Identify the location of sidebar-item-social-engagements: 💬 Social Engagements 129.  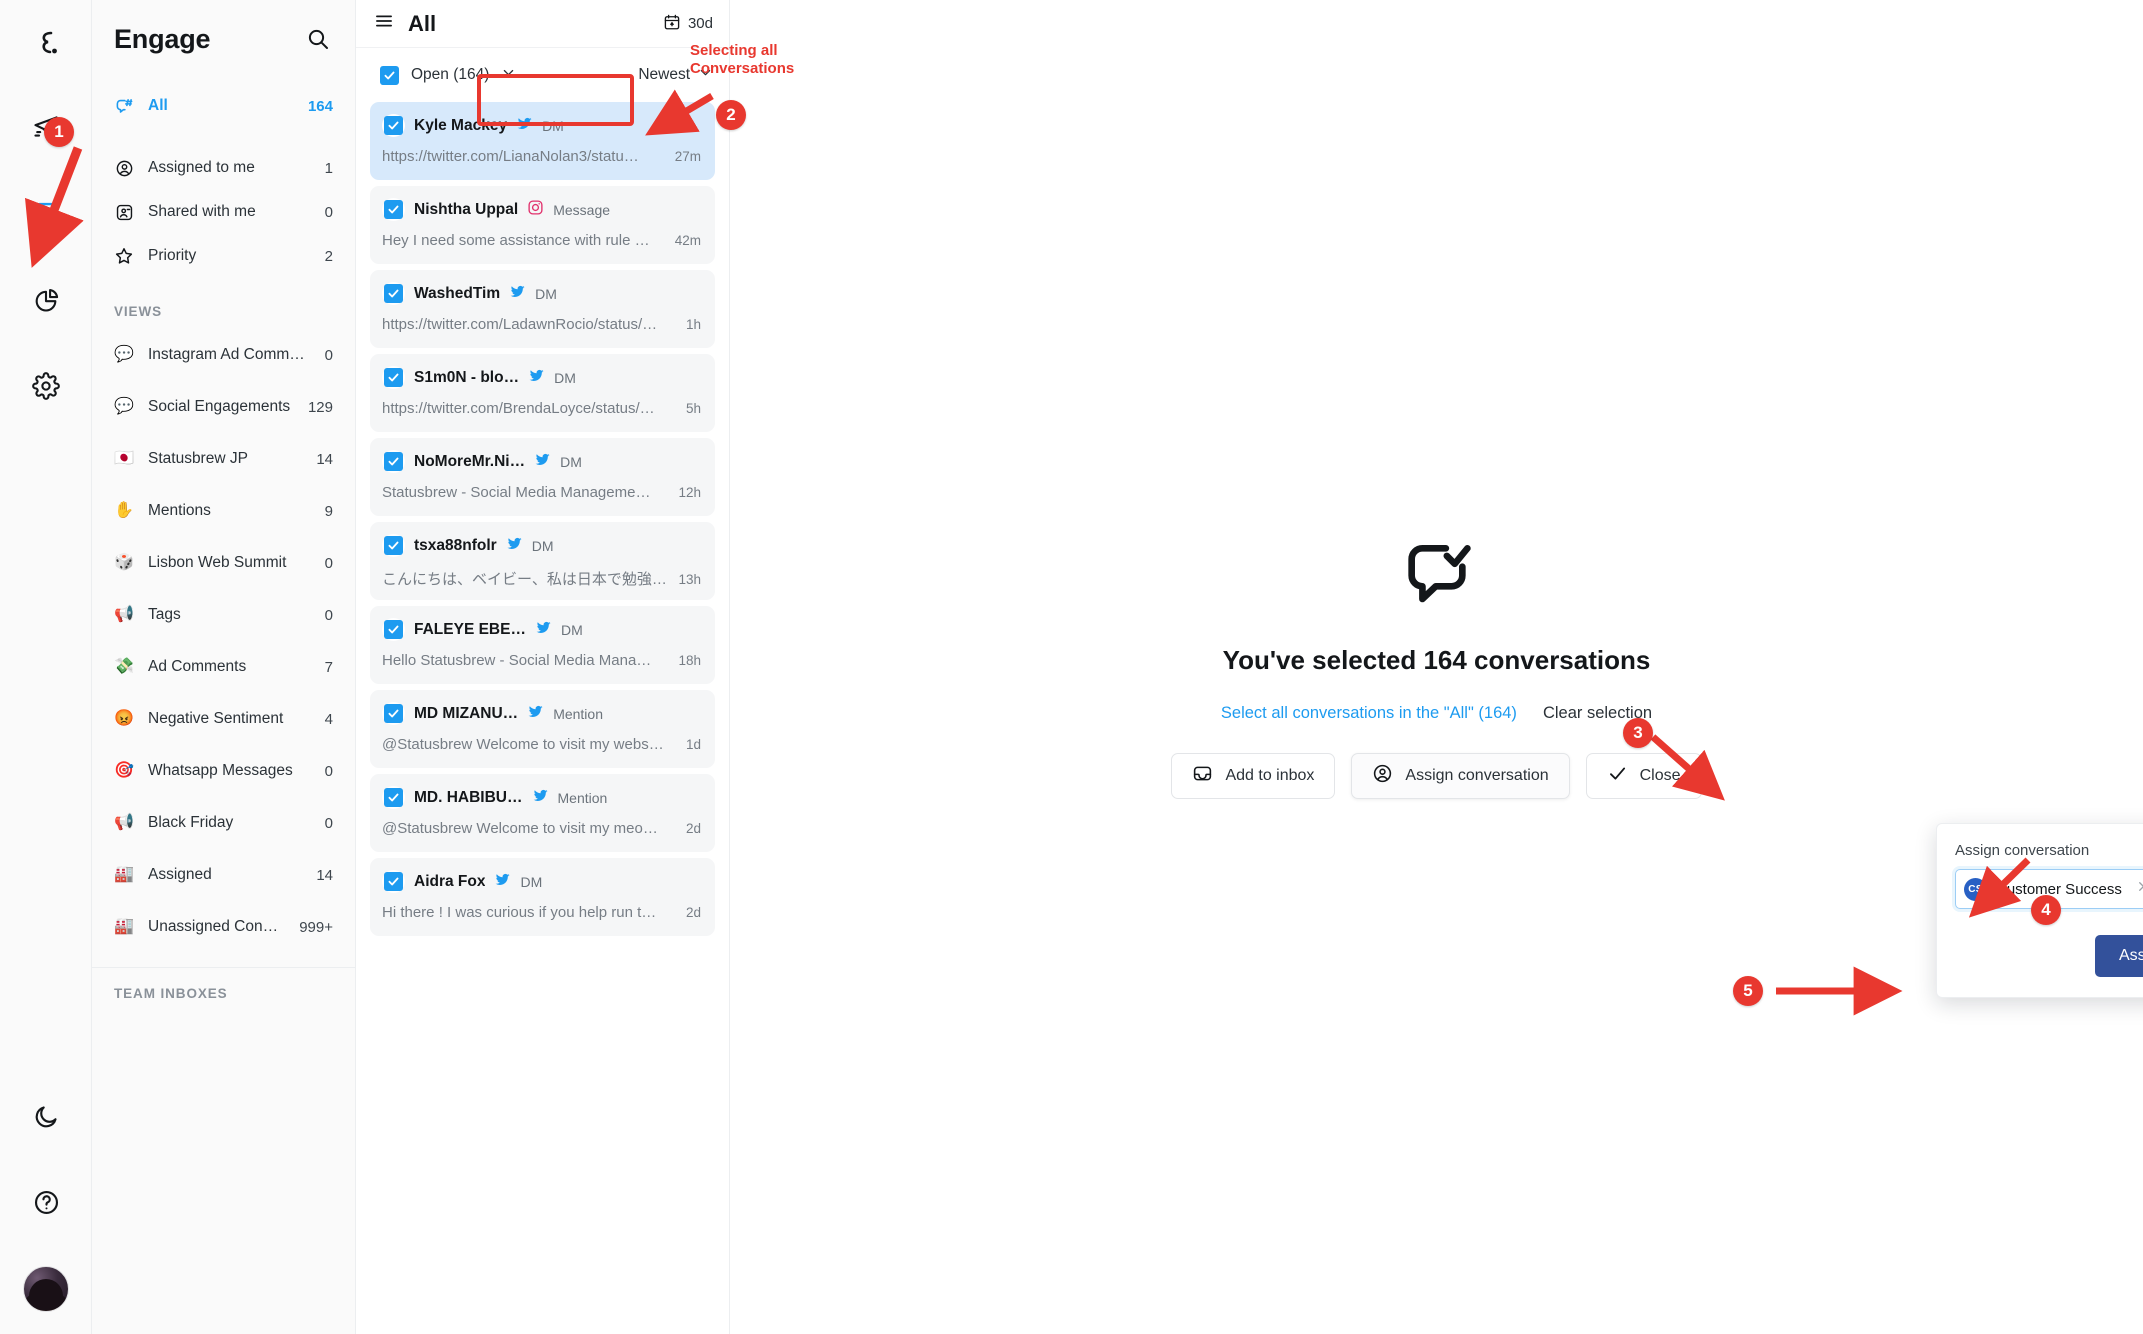
(223, 407).